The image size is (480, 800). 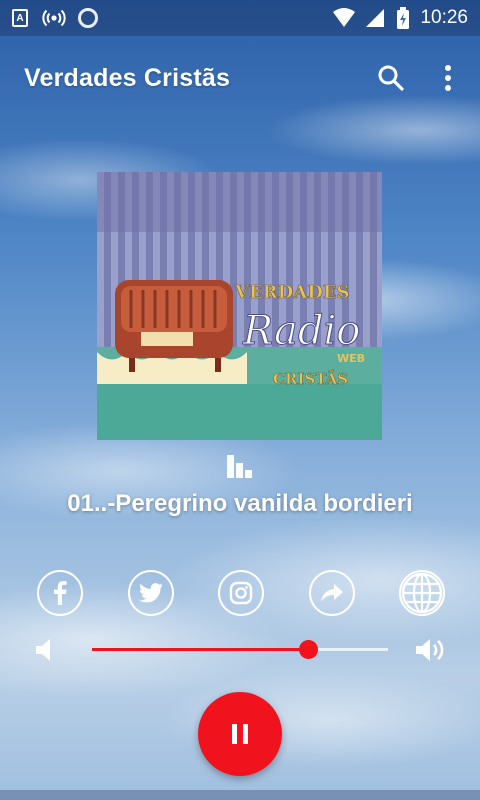 I want to click on status-time: 10:26, so click(x=444, y=17).